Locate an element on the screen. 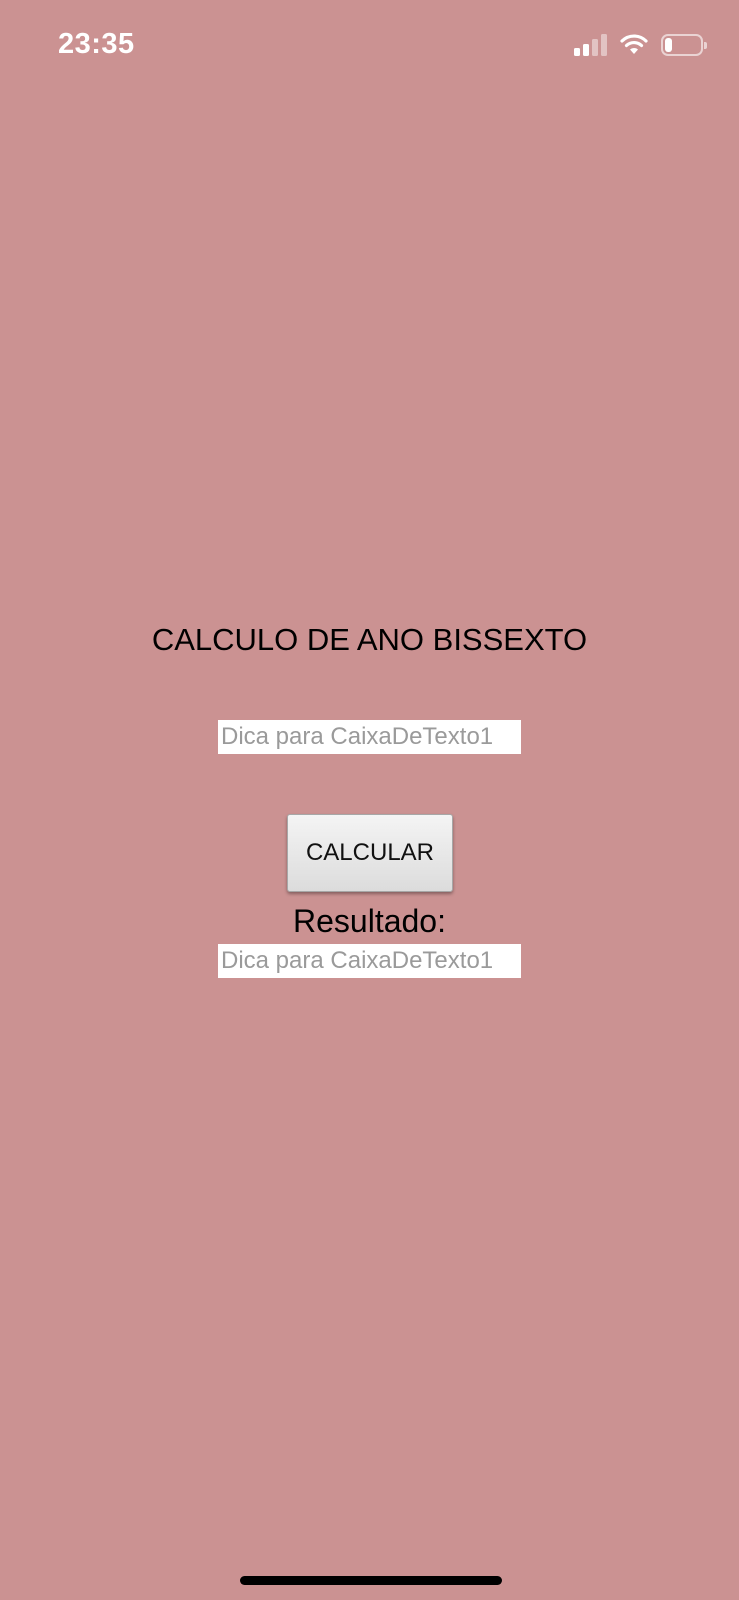 This screenshot has width=739, height=1600. cellular-signal-icon is located at coordinates (590, 45).